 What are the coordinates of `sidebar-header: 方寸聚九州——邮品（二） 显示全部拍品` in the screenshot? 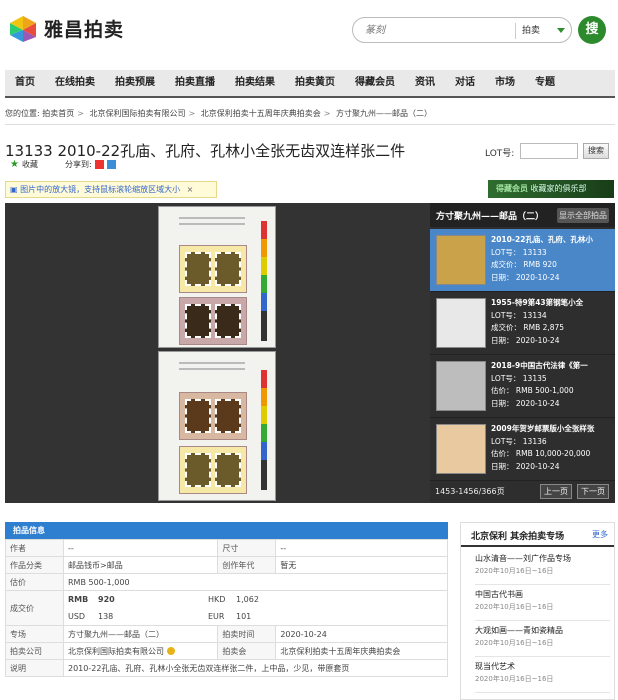 It's located at (522, 215).